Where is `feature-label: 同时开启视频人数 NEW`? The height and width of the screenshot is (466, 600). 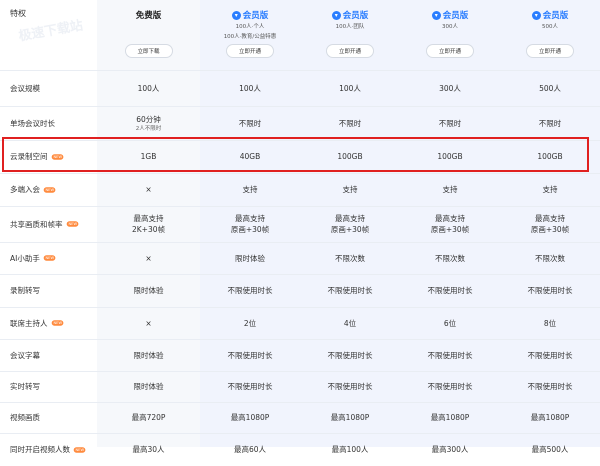
feature-label: 同时开启视频人数 NEW is located at coordinates (48, 449).